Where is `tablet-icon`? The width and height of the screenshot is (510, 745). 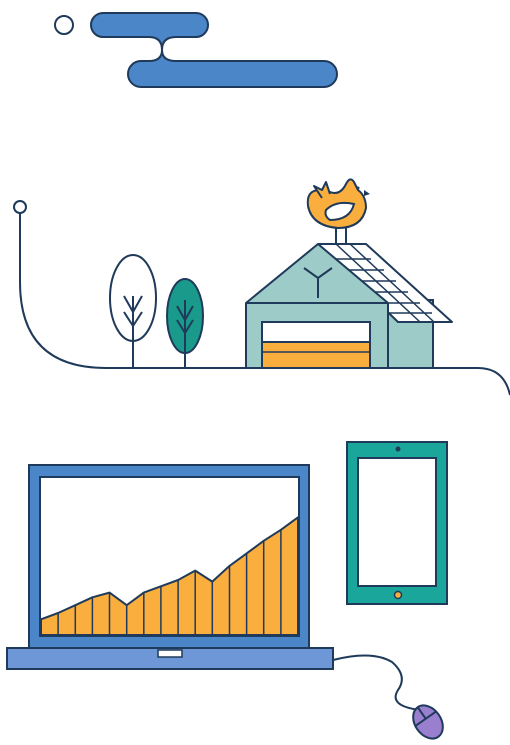 tablet-icon is located at coordinates (397, 523).